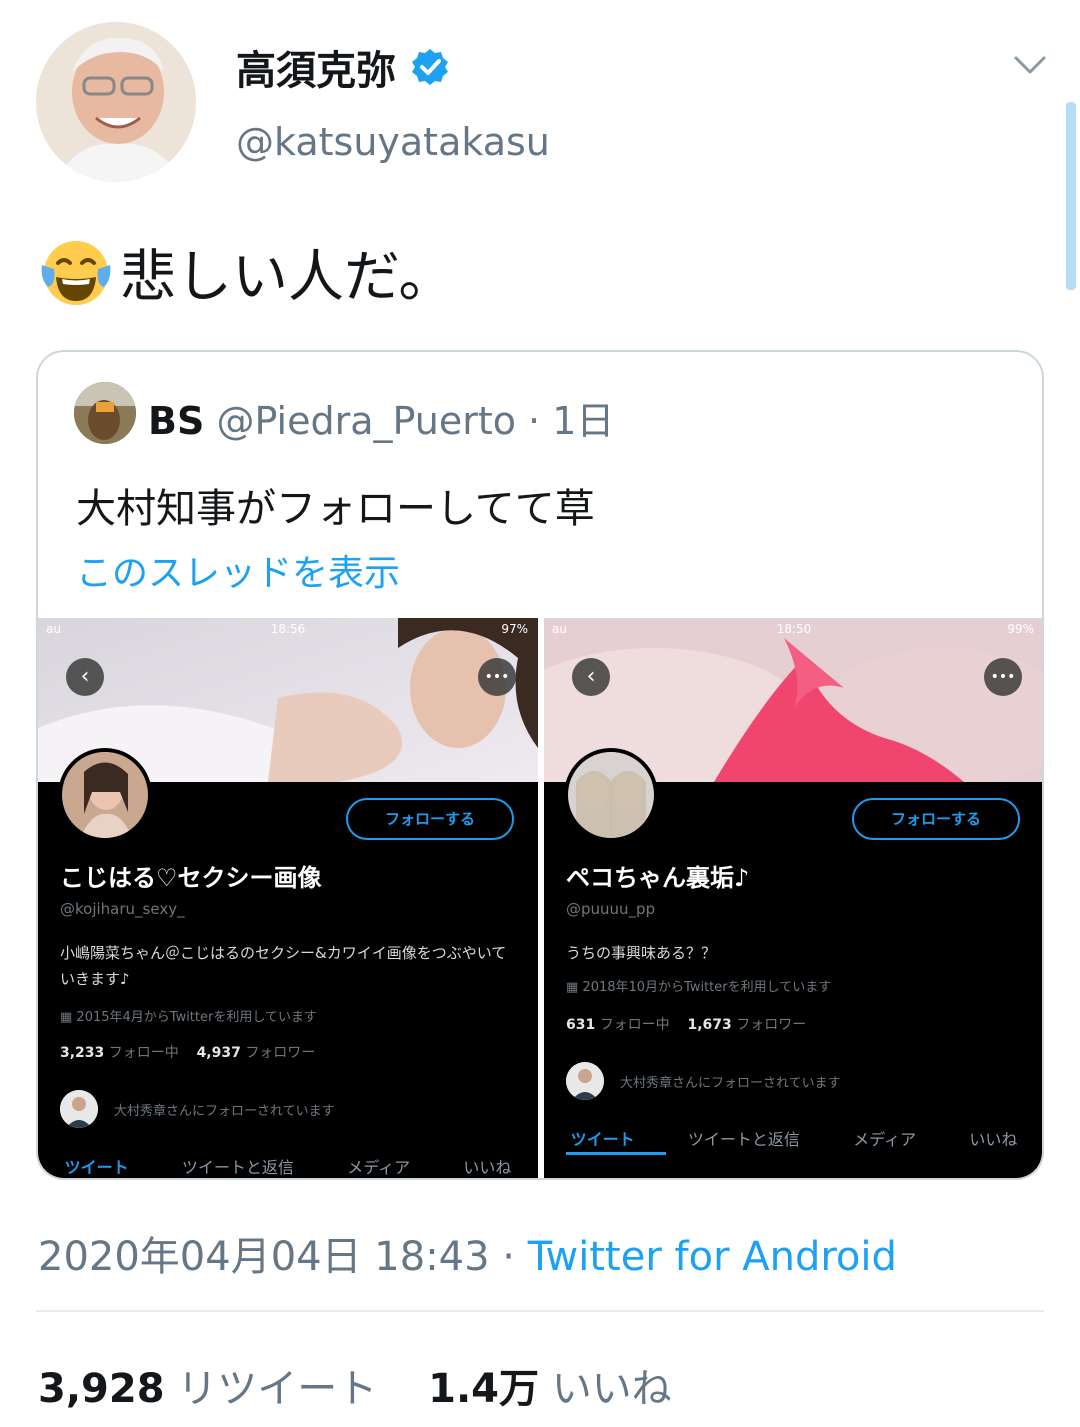 Image resolution: width=1080 pixels, height=1427 pixels. Describe the element at coordinates (415, 421) in the screenshot. I see `quoted-author-meta: @Piedra_Puerto · 1日` at that location.